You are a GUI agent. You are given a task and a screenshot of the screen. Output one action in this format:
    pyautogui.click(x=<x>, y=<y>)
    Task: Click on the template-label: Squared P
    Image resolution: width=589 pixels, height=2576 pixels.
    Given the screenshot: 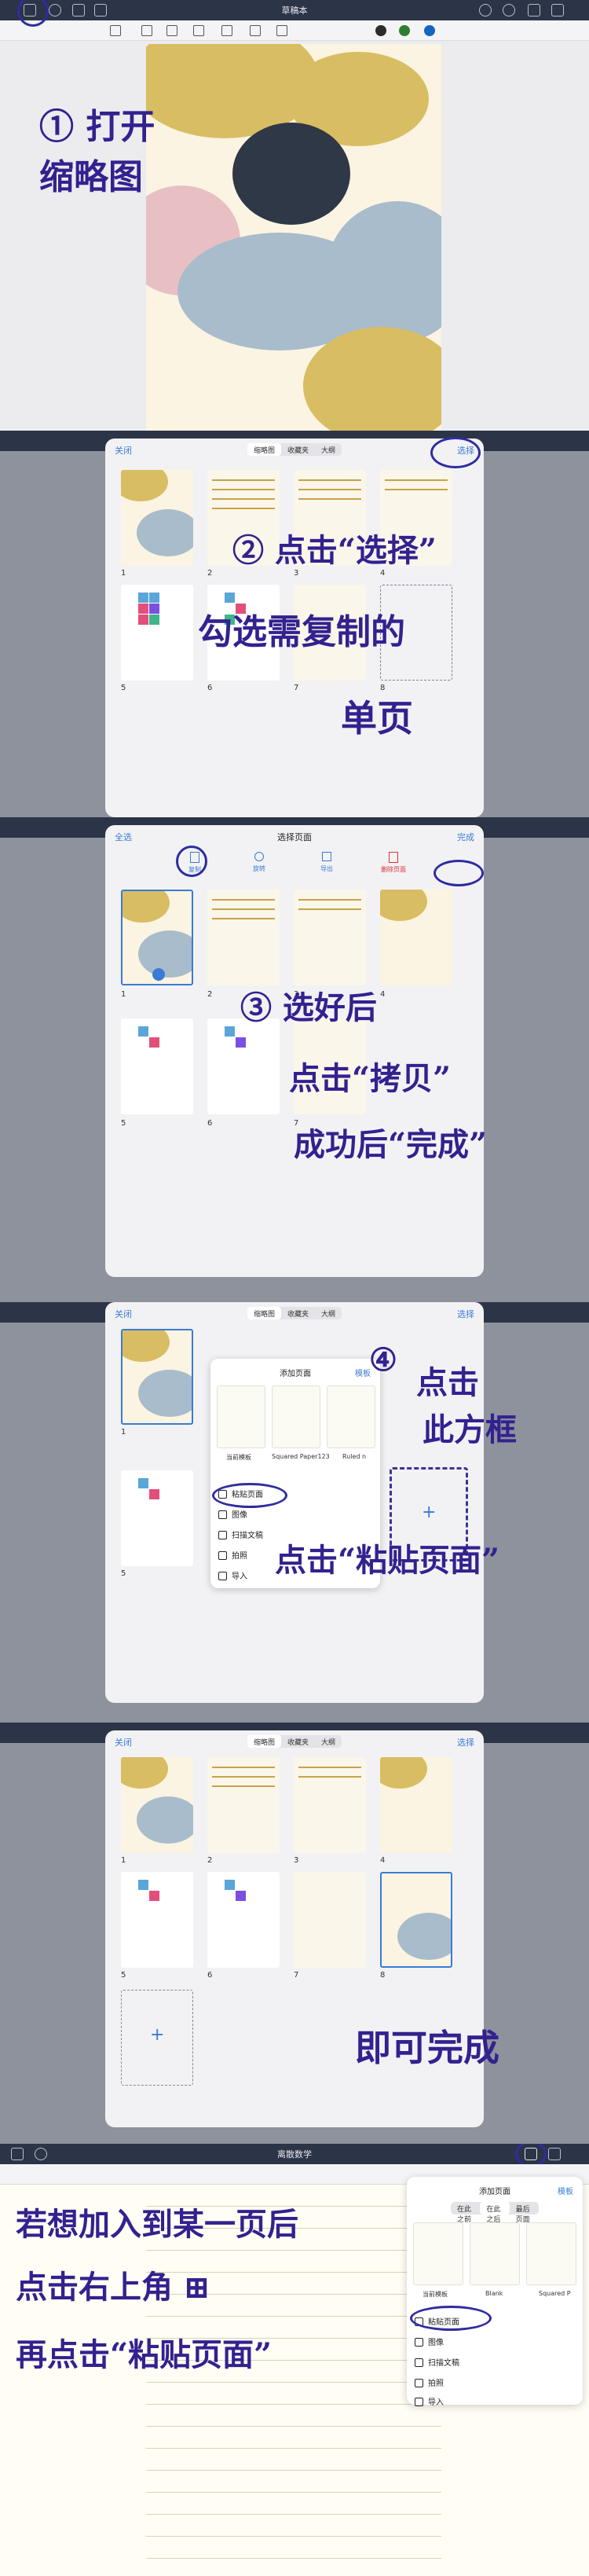 What is the action you would take?
    pyautogui.click(x=555, y=2293)
    